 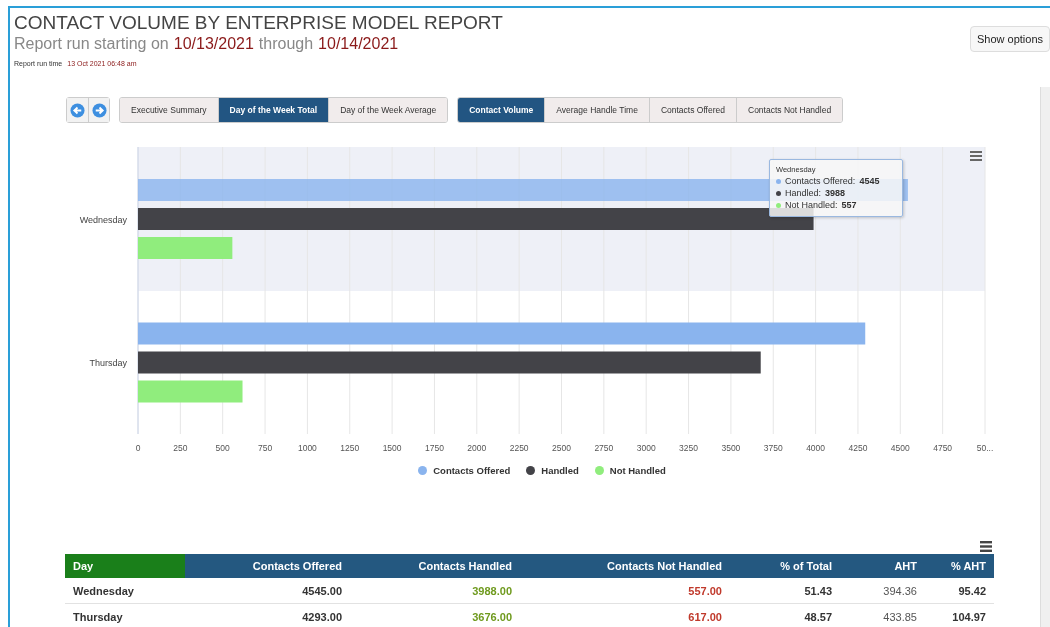 I want to click on column-header: Day, so click(x=125, y=566).